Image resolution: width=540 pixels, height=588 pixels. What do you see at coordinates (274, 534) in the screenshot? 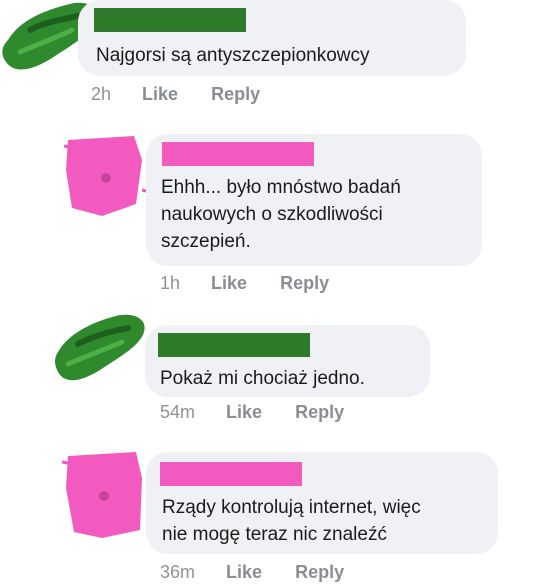
I see `comment-text-line-2: nie mogę teraz nic znaleźć` at bounding box center [274, 534].